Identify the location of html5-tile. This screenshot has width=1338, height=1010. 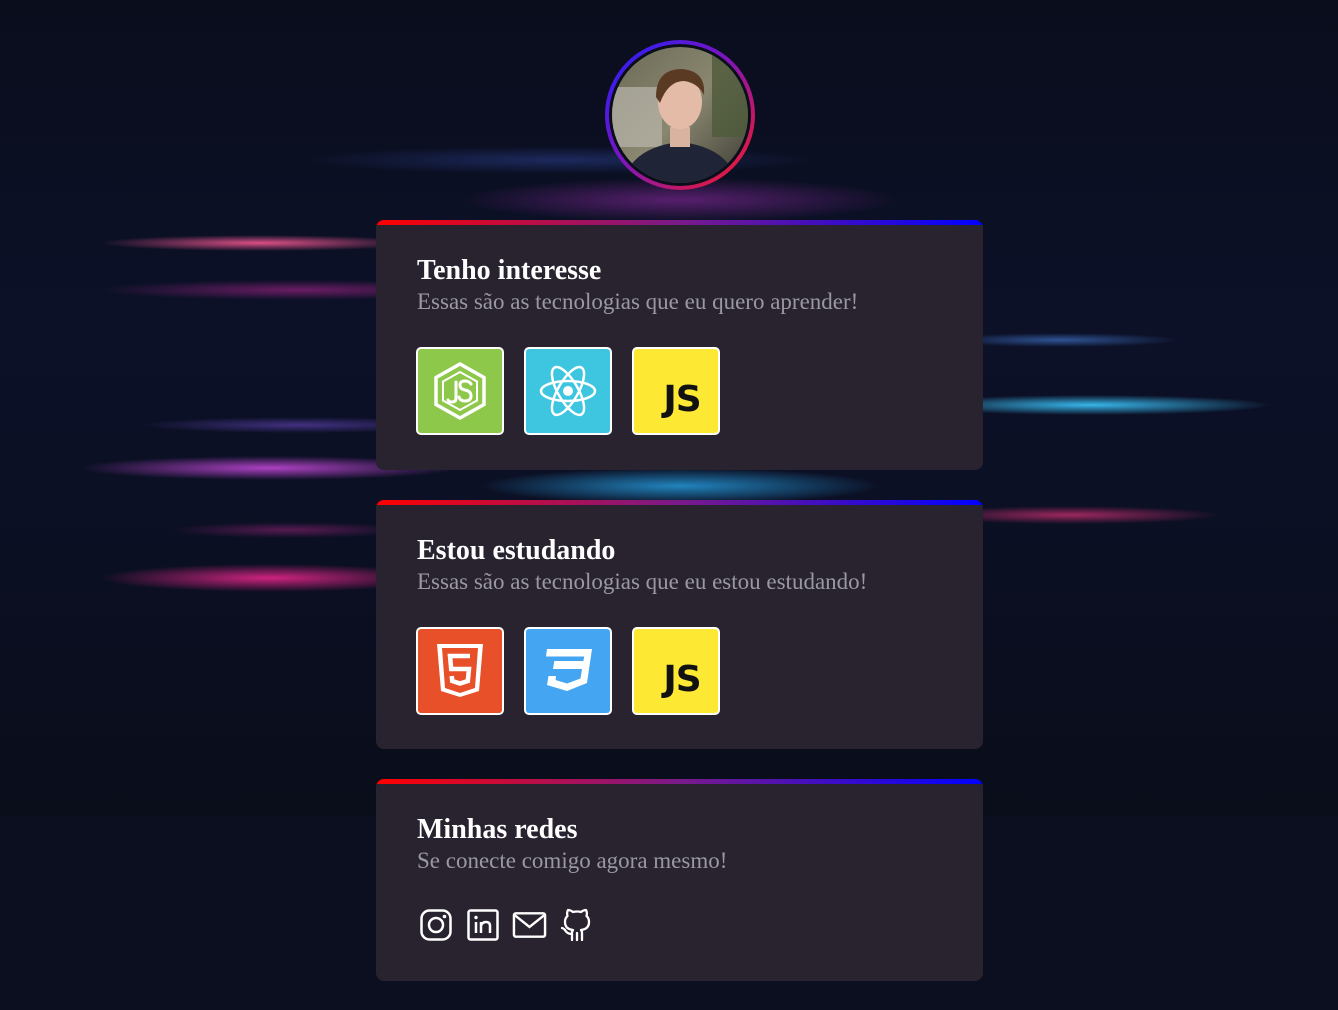
(460, 671).